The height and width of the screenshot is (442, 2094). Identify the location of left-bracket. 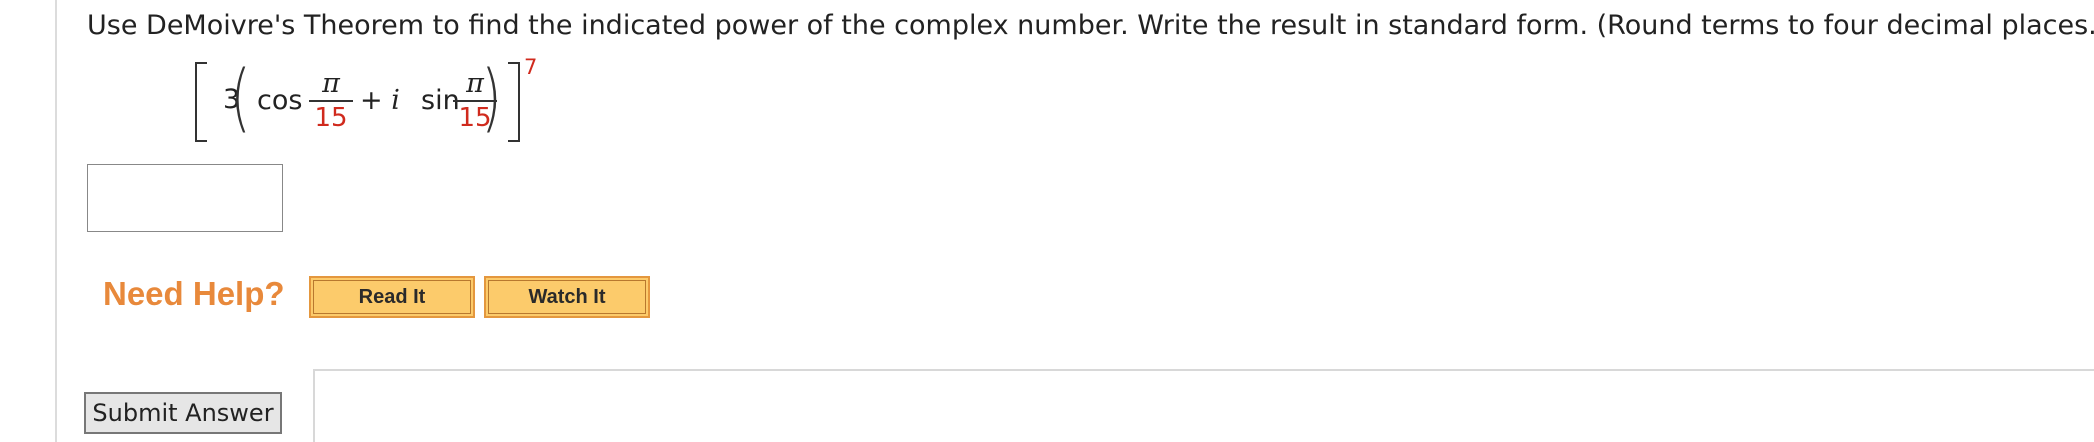
(201, 102).